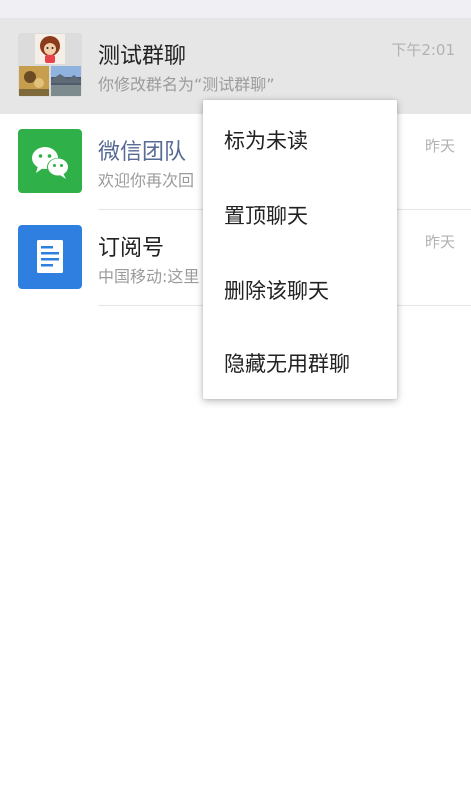 Image resolution: width=471 pixels, height=808 pixels. I want to click on group-avatar-graphic, so click(50, 65).